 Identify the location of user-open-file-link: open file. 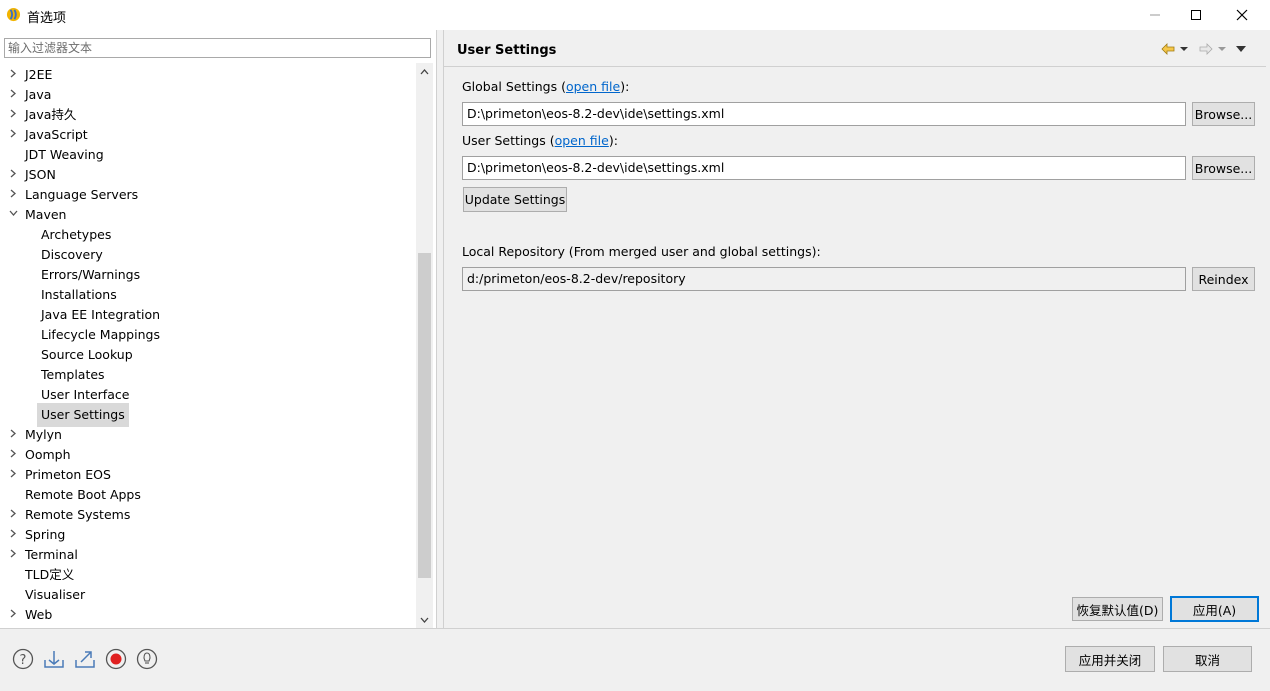
(582, 140).